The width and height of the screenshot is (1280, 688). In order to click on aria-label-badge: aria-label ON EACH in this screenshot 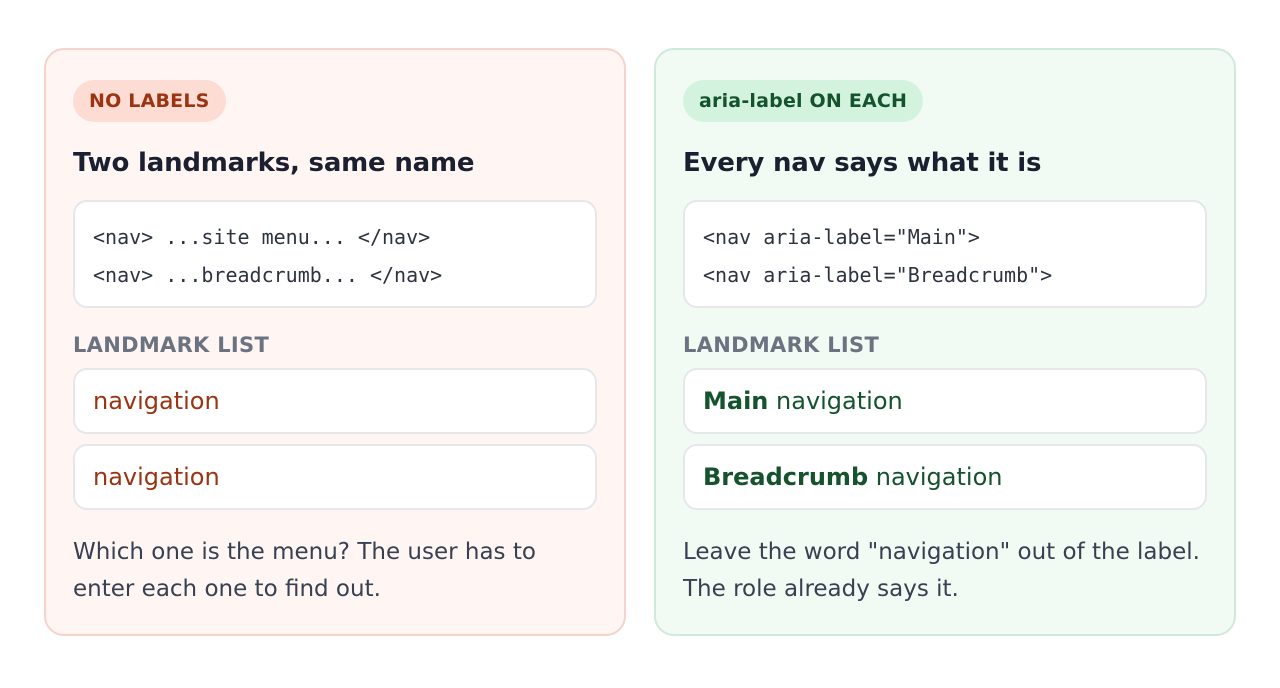, I will do `click(803, 101)`.